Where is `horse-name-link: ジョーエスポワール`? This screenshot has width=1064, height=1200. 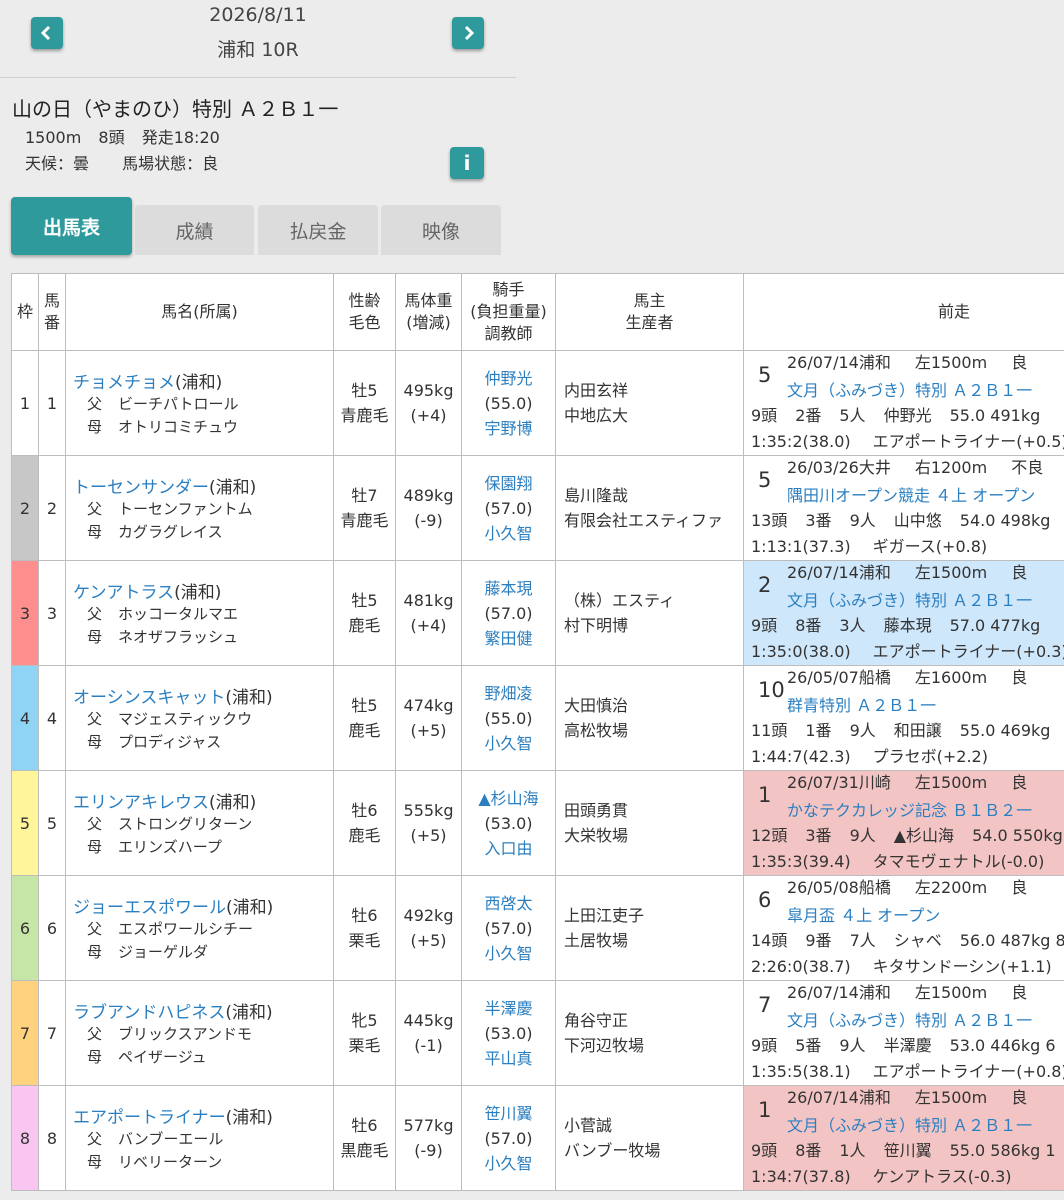 horse-name-link: ジョーエスポワール is located at coordinates (149, 908).